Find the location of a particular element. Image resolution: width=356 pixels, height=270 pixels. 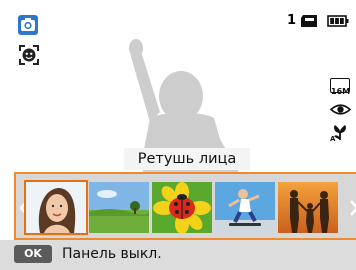

resolution-label: 16M is located at coordinates (341, 91).